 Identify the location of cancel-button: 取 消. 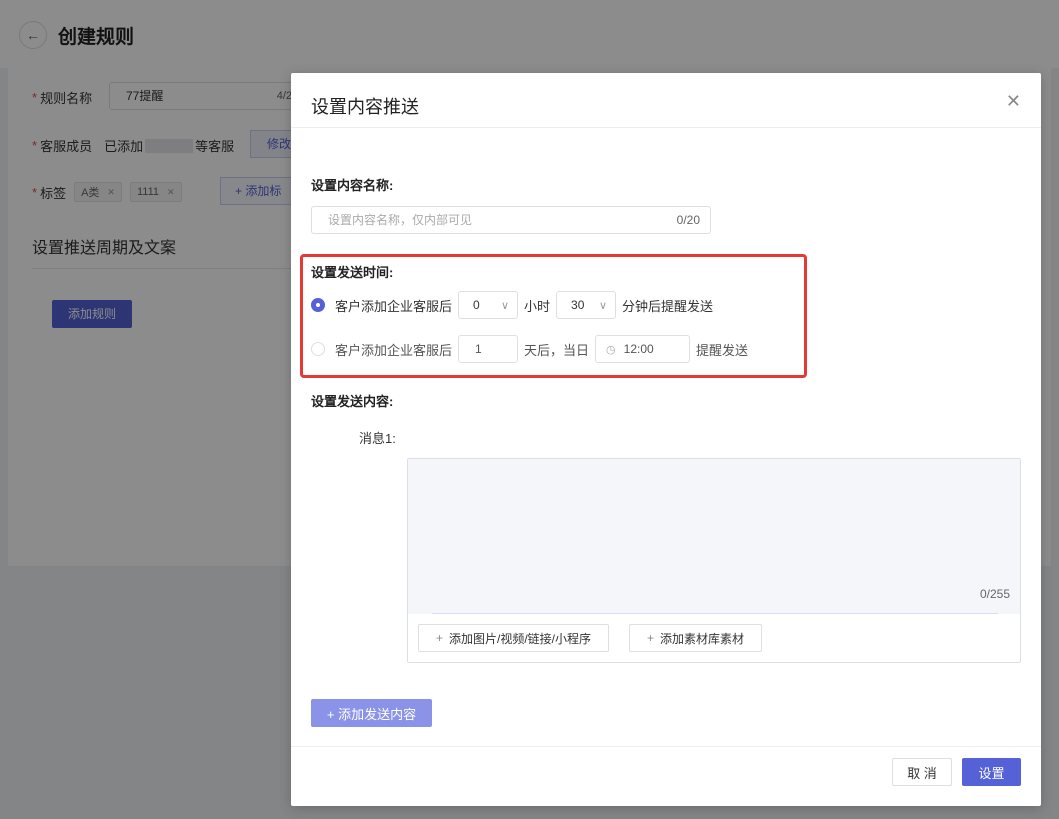
(922, 772).